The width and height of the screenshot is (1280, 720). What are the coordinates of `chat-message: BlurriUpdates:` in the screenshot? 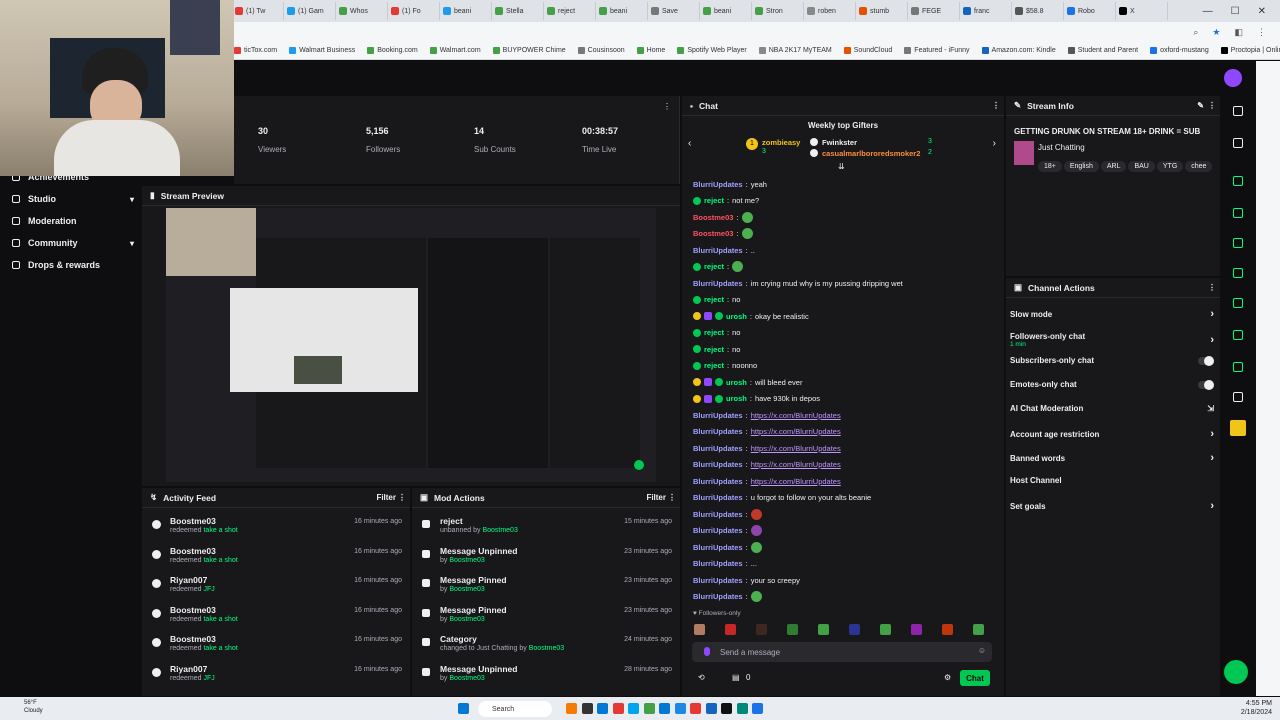 It's located at (727, 547).